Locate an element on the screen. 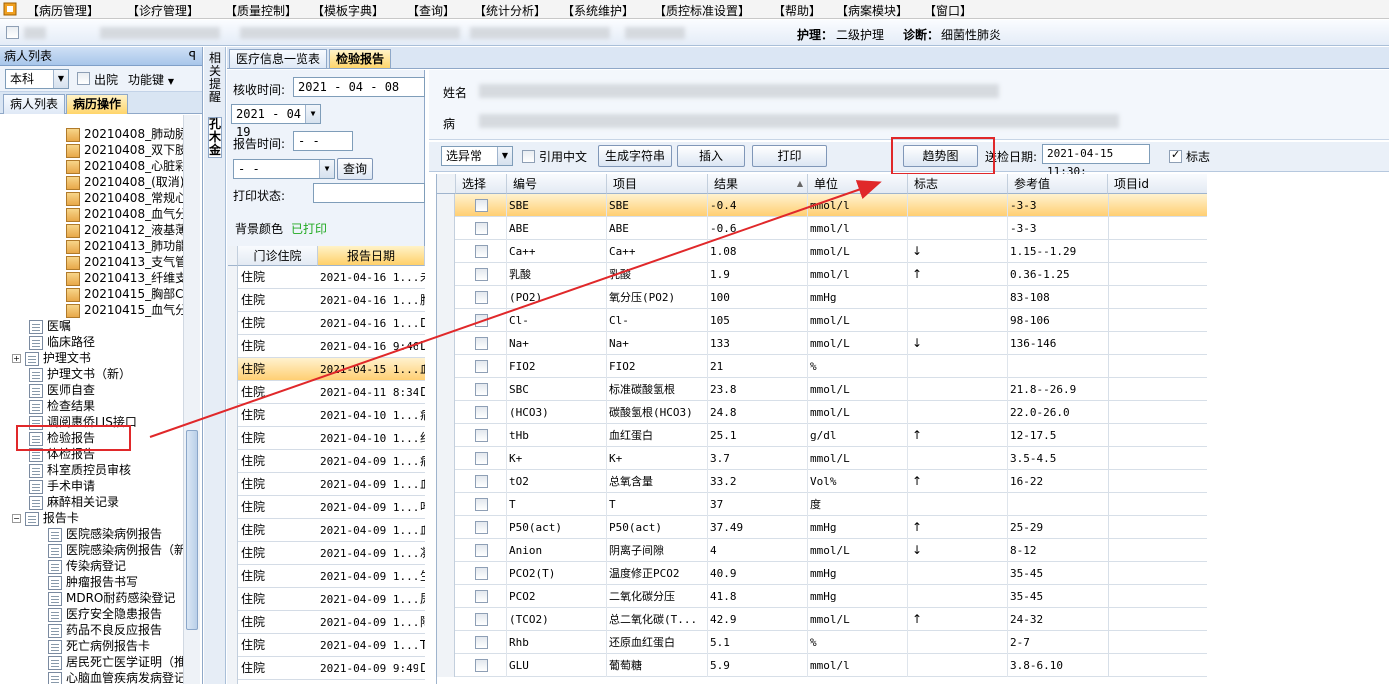  scroll-thumb is located at coordinates (192, 530).